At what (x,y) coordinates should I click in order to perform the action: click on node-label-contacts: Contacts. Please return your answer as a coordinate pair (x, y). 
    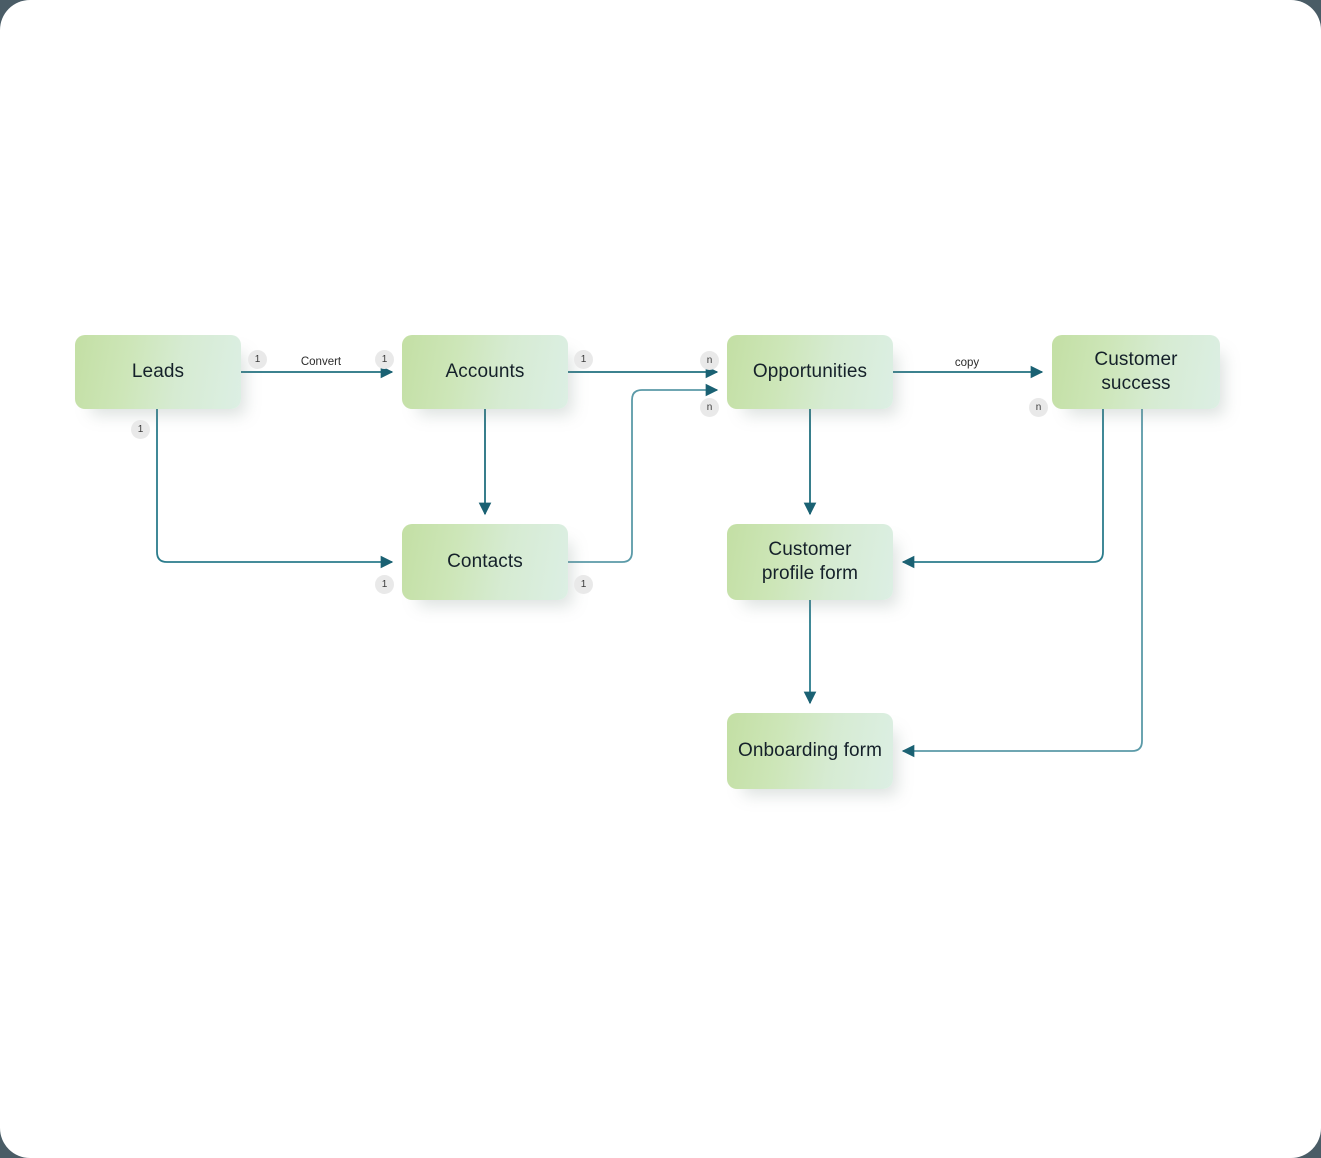
    Looking at the image, I should click on (485, 561).